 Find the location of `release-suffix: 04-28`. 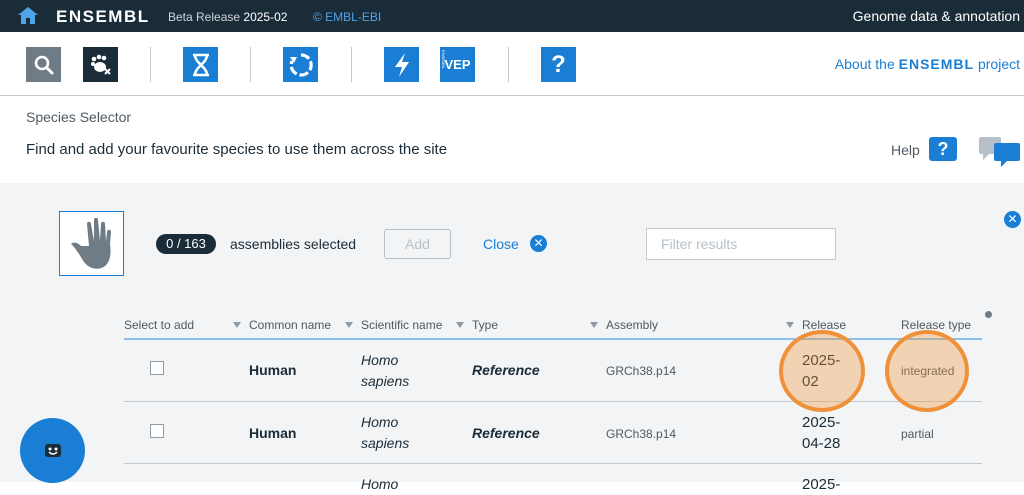

release-suffix: 04-28 is located at coordinates (821, 443).